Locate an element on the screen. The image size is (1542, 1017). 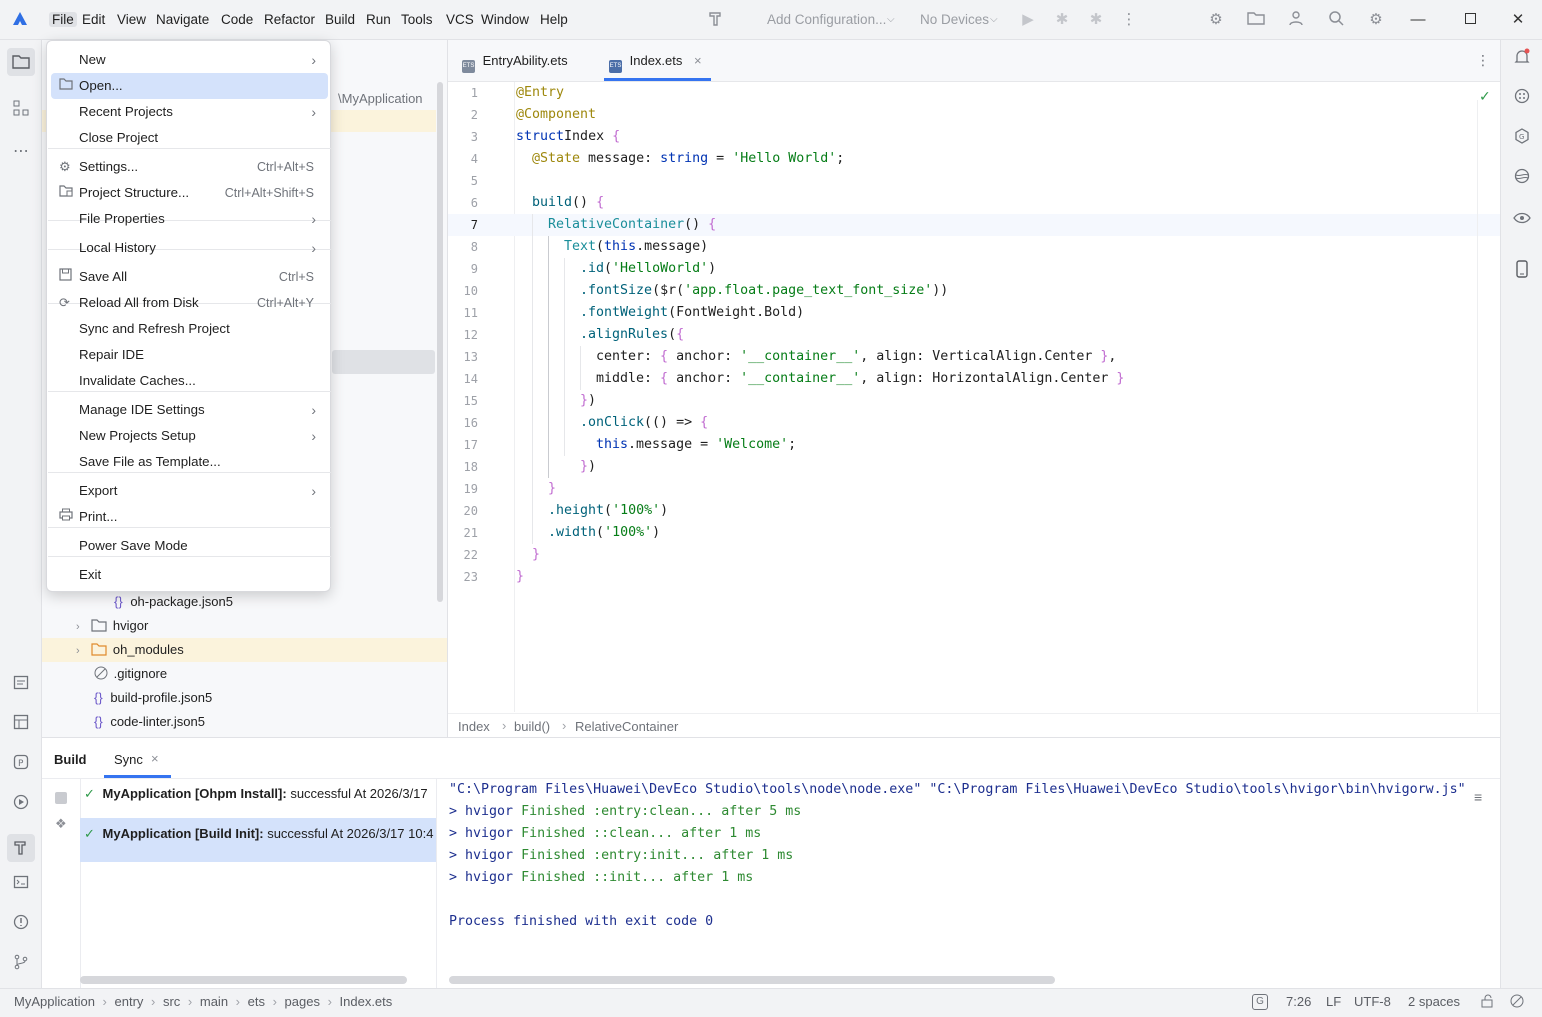
code-line: .id('HelloWorld') is located at coordinates (648, 269).